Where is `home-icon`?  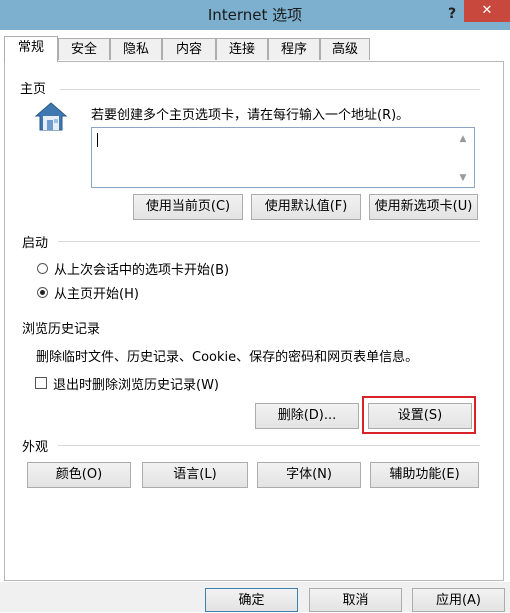
home-icon is located at coordinates (51, 116).